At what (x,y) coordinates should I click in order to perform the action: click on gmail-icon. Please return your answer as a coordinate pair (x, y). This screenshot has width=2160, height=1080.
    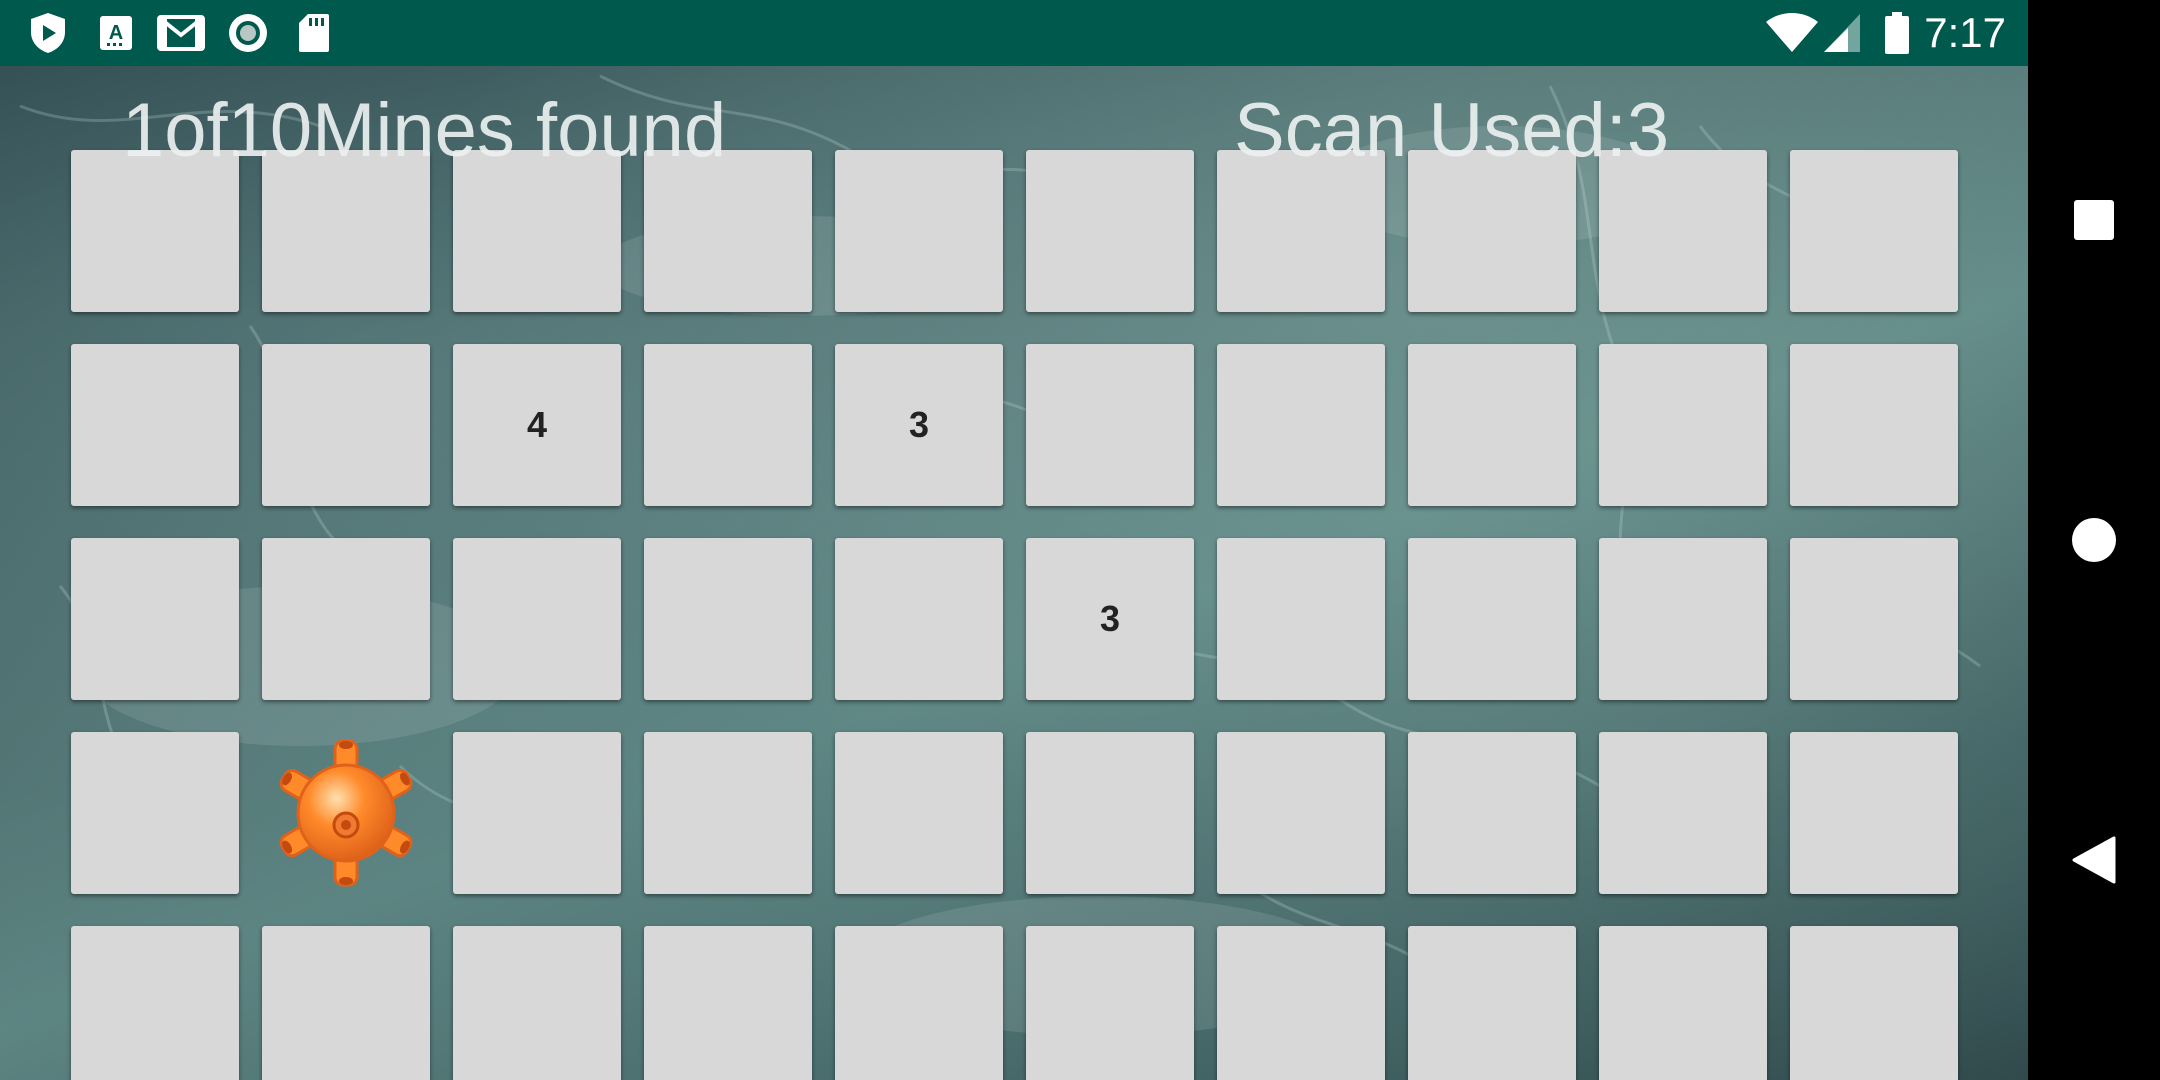
    Looking at the image, I should click on (181, 33).